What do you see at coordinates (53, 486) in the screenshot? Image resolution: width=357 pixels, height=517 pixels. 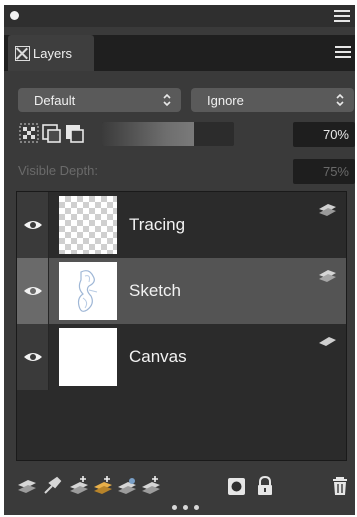 I see `dynamic-plugins-icon` at bounding box center [53, 486].